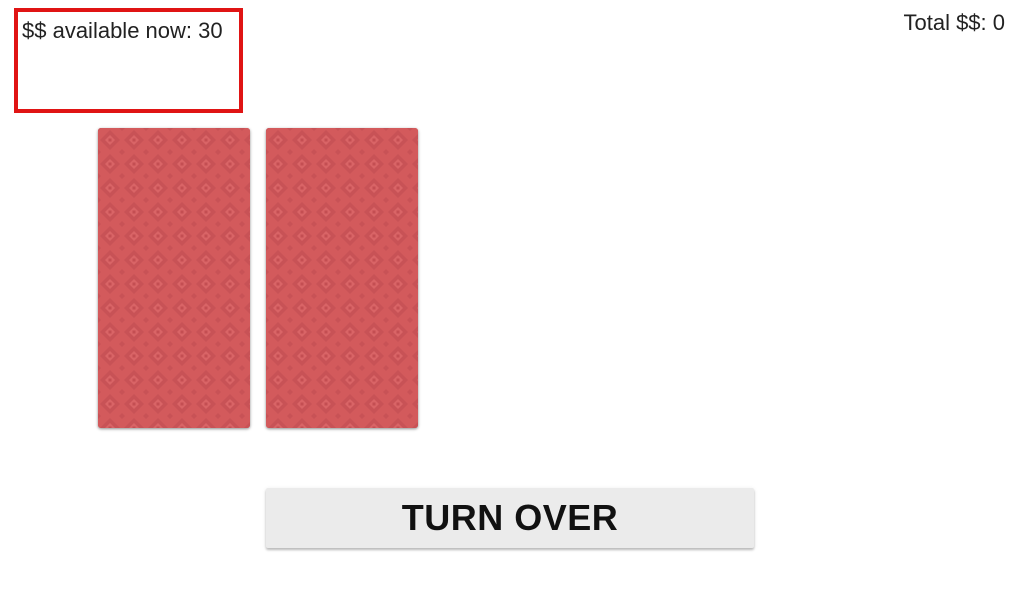 This screenshot has width=1021, height=600. Describe the element at coordinates (510, 518) in the screenshot. I see `turn-over-button: TURN OVER` at that location.